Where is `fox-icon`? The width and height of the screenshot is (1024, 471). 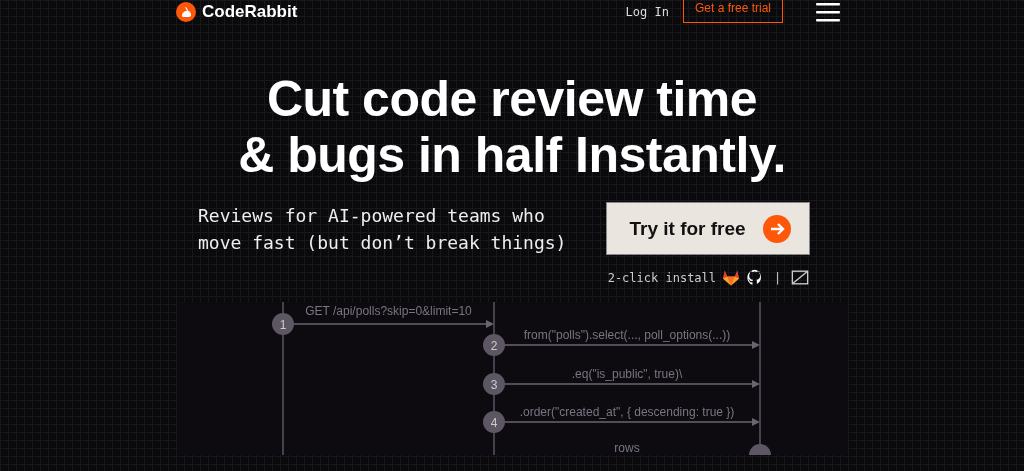 fox-icon is located at coordinates (731, 277).